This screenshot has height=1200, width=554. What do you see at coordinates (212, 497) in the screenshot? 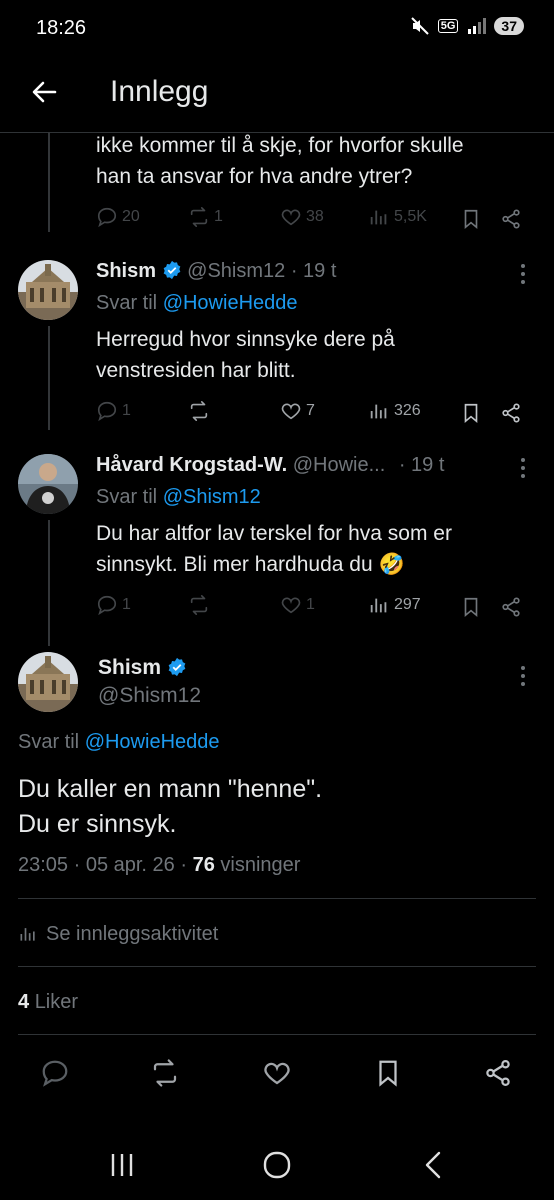
I see `reply-to-link: @Shism12` at bounding box center [212, 497].